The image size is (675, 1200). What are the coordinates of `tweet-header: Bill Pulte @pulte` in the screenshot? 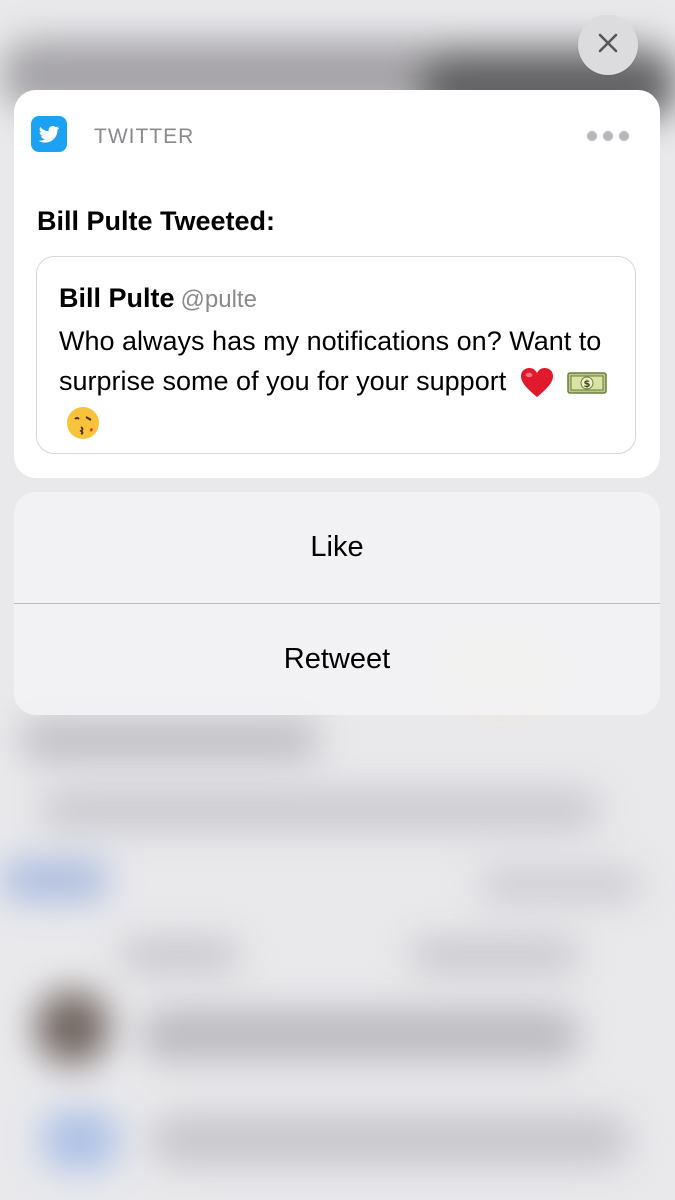 It's located at (158, 298).